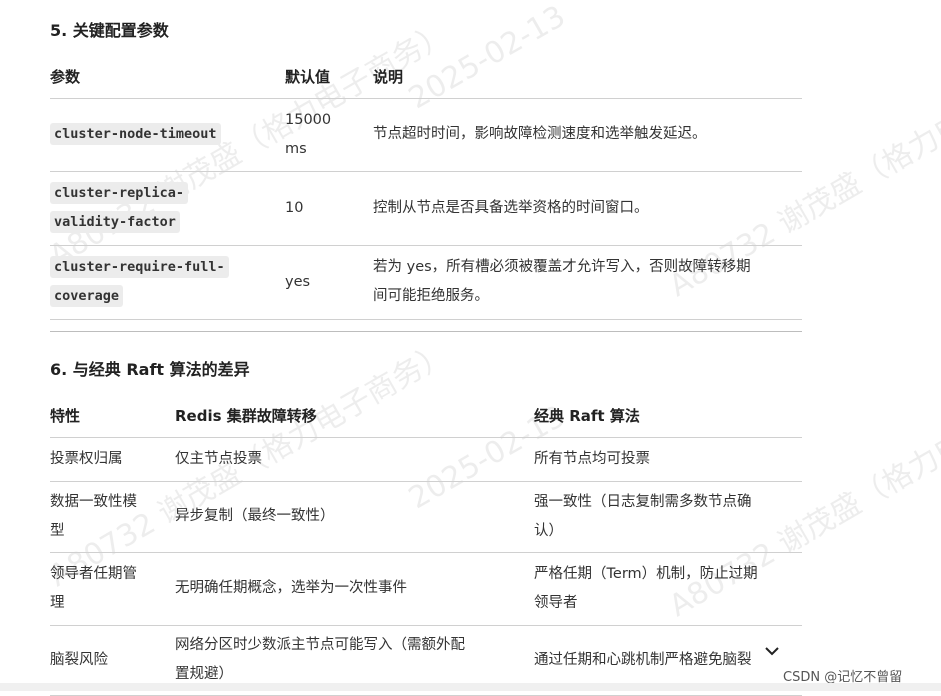  Describe the element at coordinates (109, 30) in the screenshot. I see `section-title: 5. 关键配置参数` at that location.